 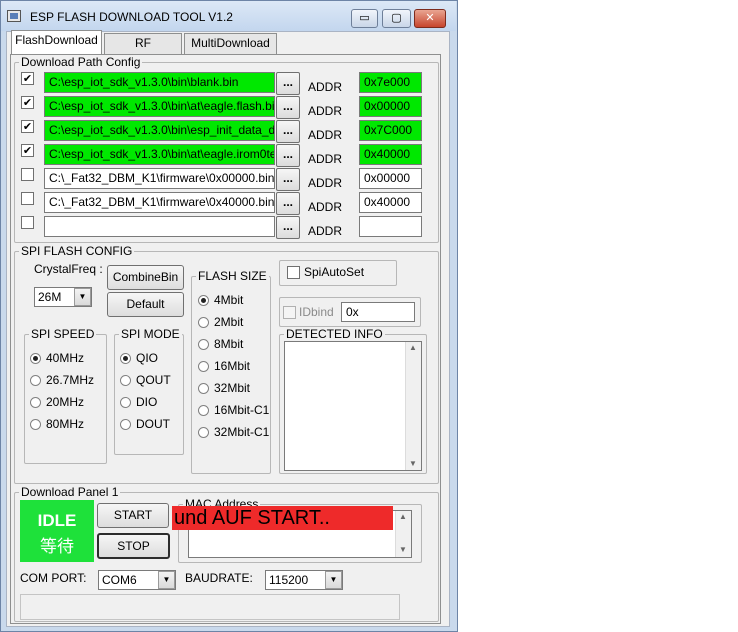 I want to click on default-button: Default, so click(x=145, y=304).